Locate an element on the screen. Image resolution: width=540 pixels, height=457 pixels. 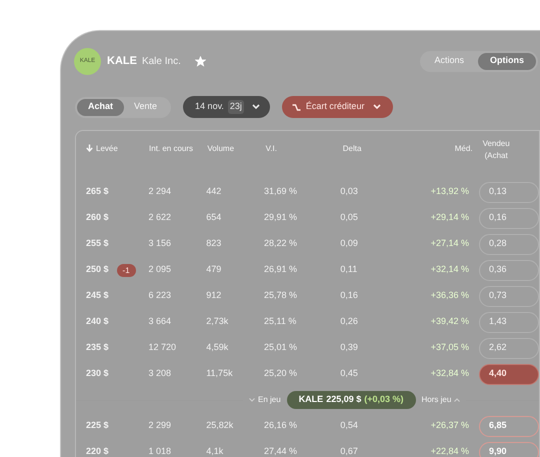
median-change: +13,92 % is located at coordinates (449, 191).